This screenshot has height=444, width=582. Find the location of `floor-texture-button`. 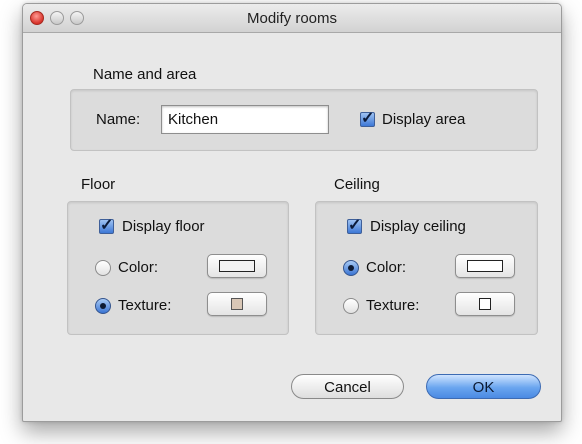

floor-texture-button is located at coordinates (237, 304).